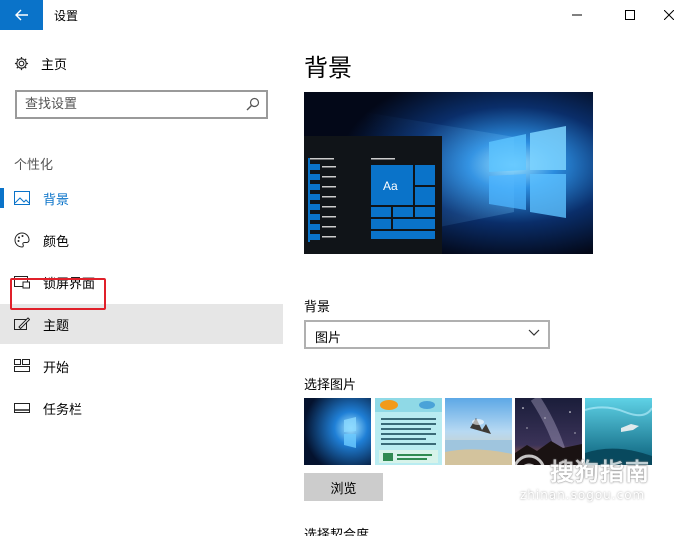  What do you see at coordinates (534, 332) in the screenshot?
I see `chevron-down-icon` at bounding box center [534, 332].